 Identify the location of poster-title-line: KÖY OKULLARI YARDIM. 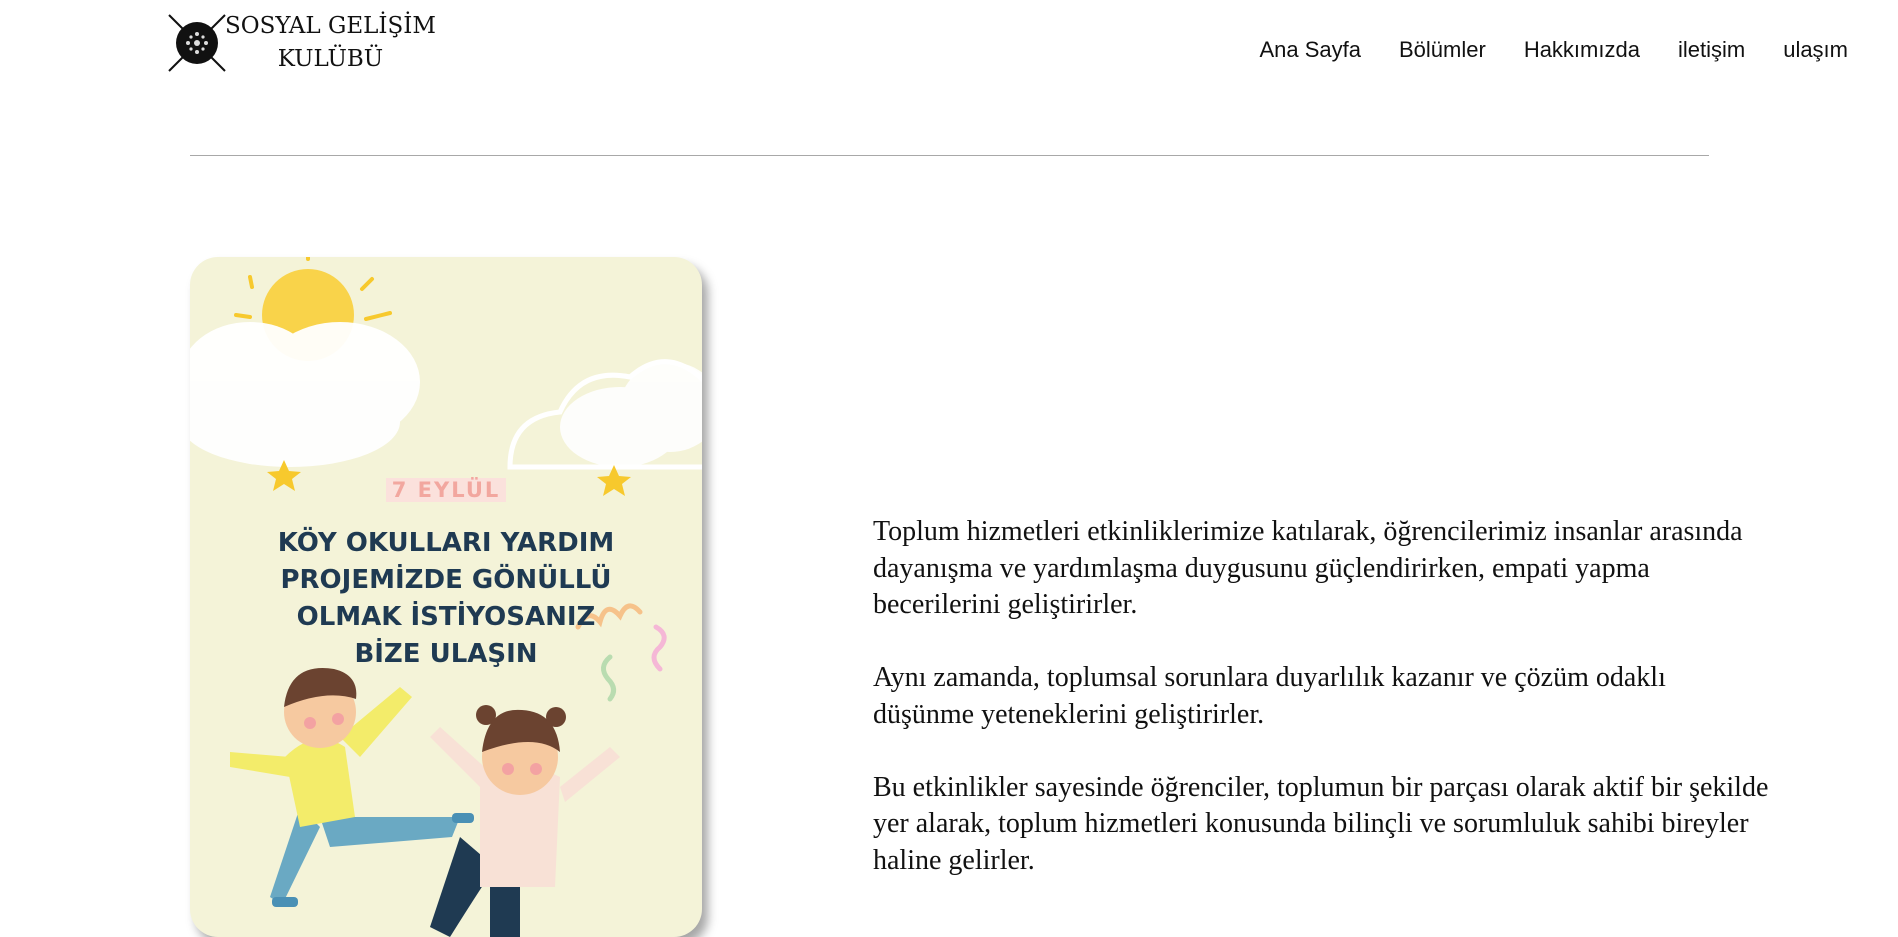
(446, 543).